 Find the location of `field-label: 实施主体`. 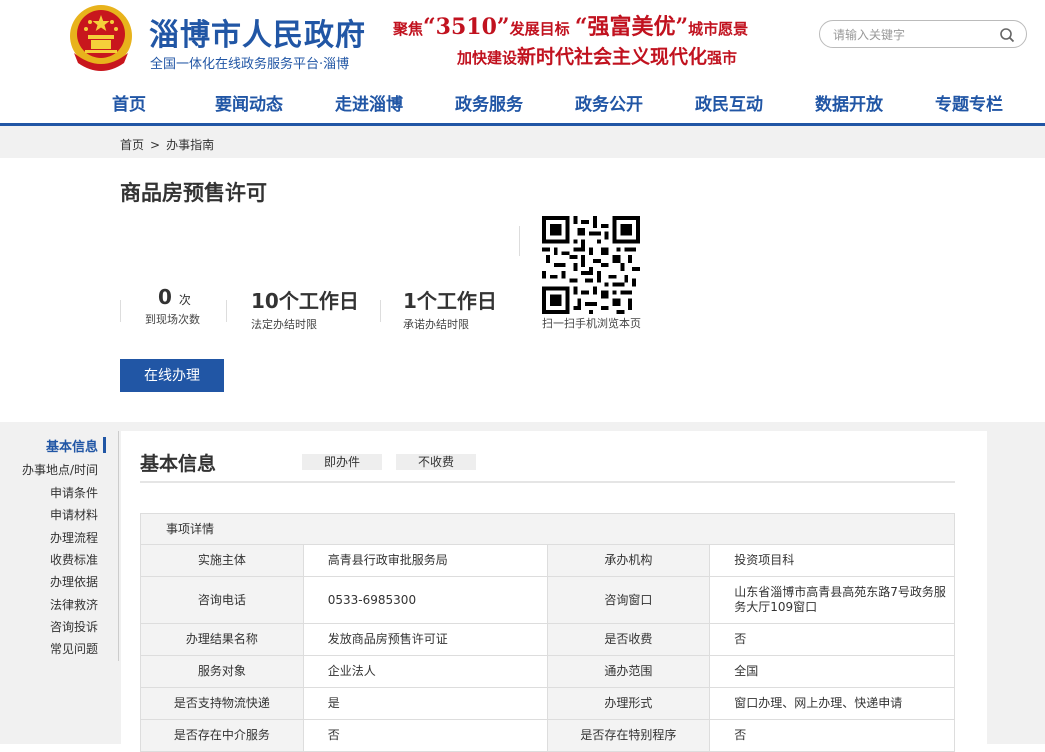

field-label: 实施主体 is located at coordinates (222, 560).